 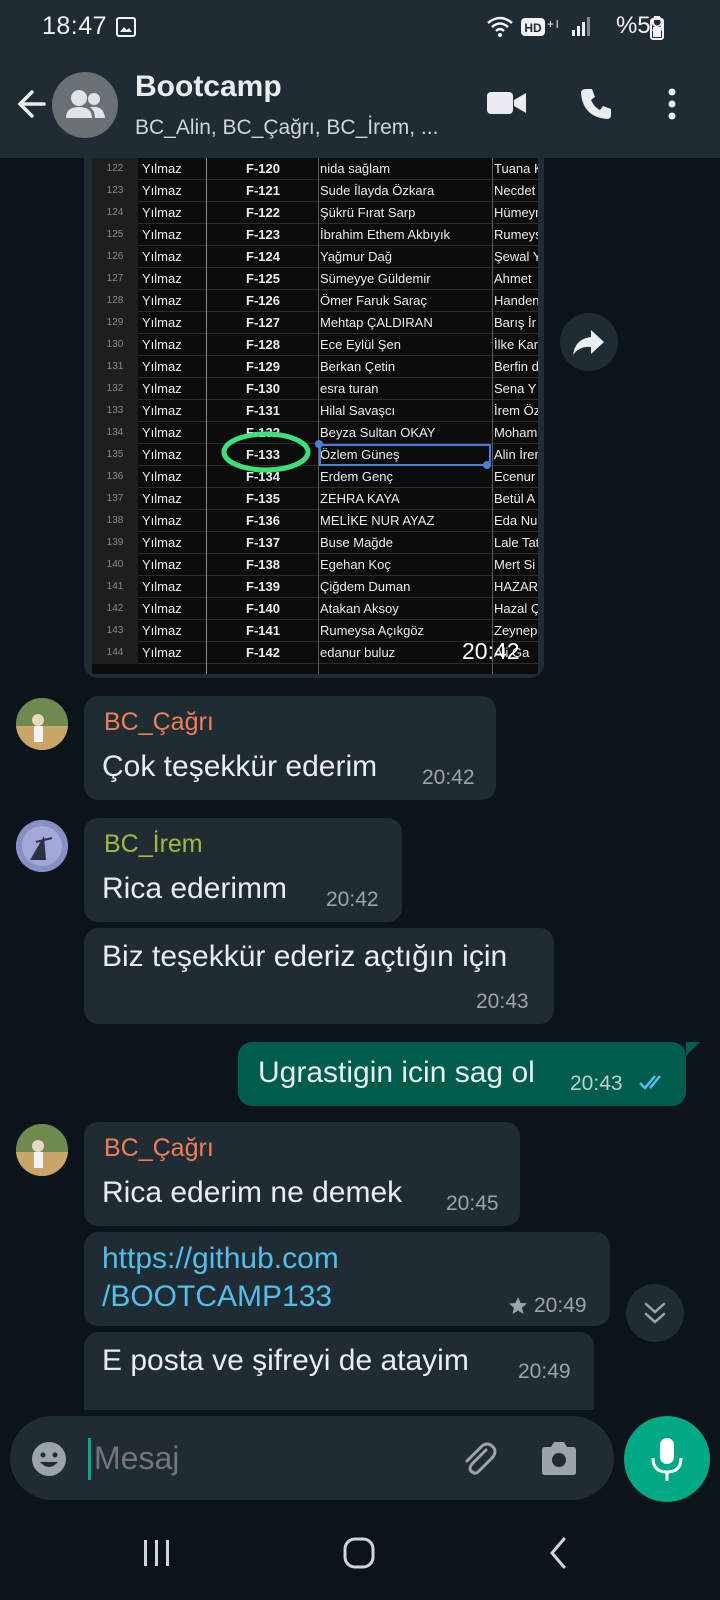 What do you see at coordinates (693, 1049) in the screenshot?
I see `bubble-tail` at bounding box center [693, 1049].